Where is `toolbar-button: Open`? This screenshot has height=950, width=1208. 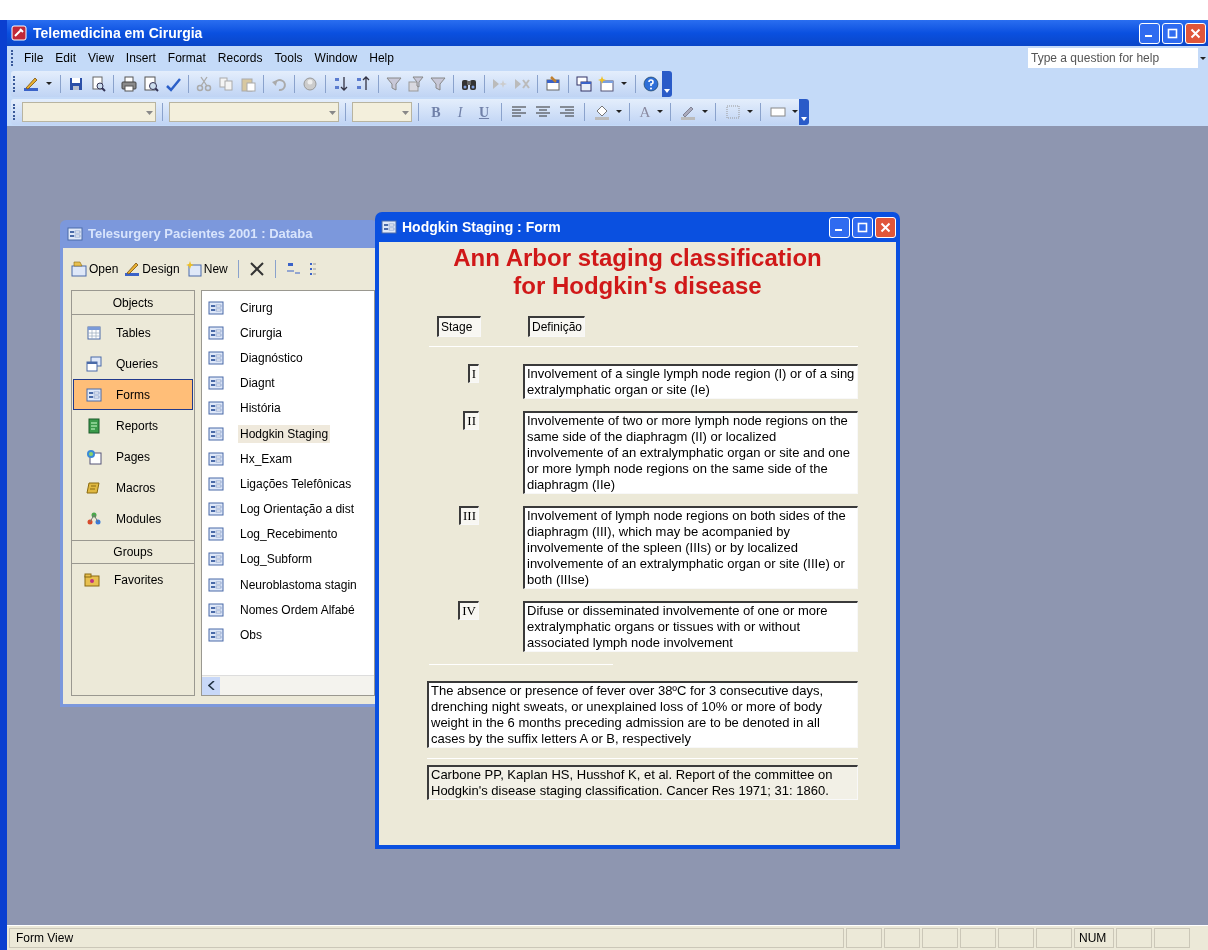 toolbar-button: Open is located at coordinates (95, 269).